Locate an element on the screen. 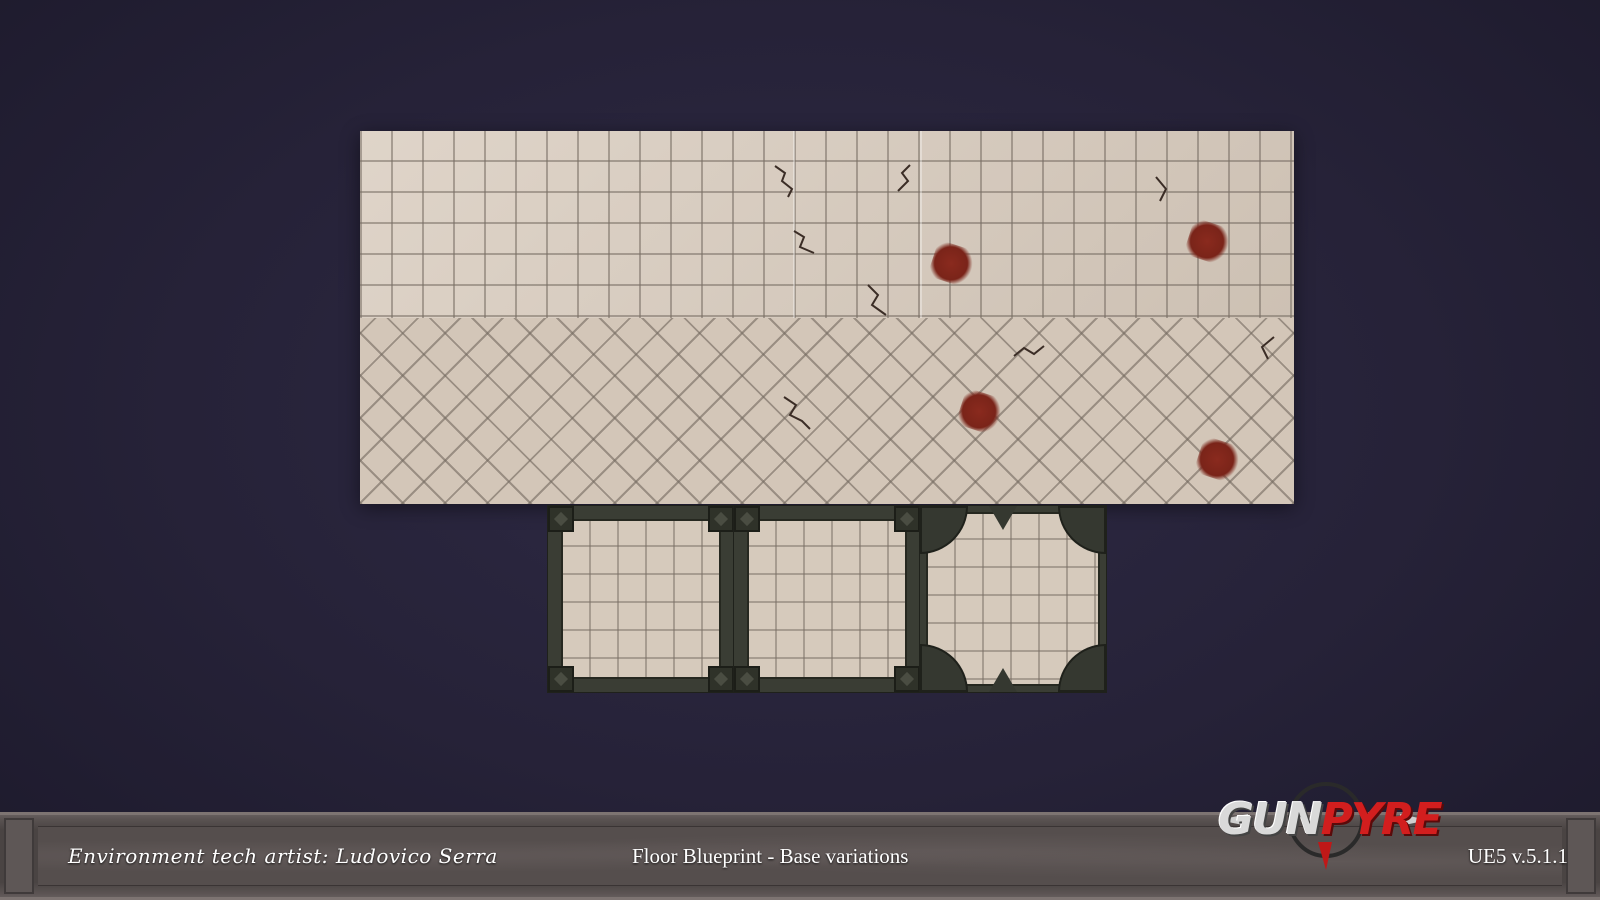 Image resolution: width=1600 pixels, height=900 pixels. frame-tile-ornate is located at coordinates (1013, 599).